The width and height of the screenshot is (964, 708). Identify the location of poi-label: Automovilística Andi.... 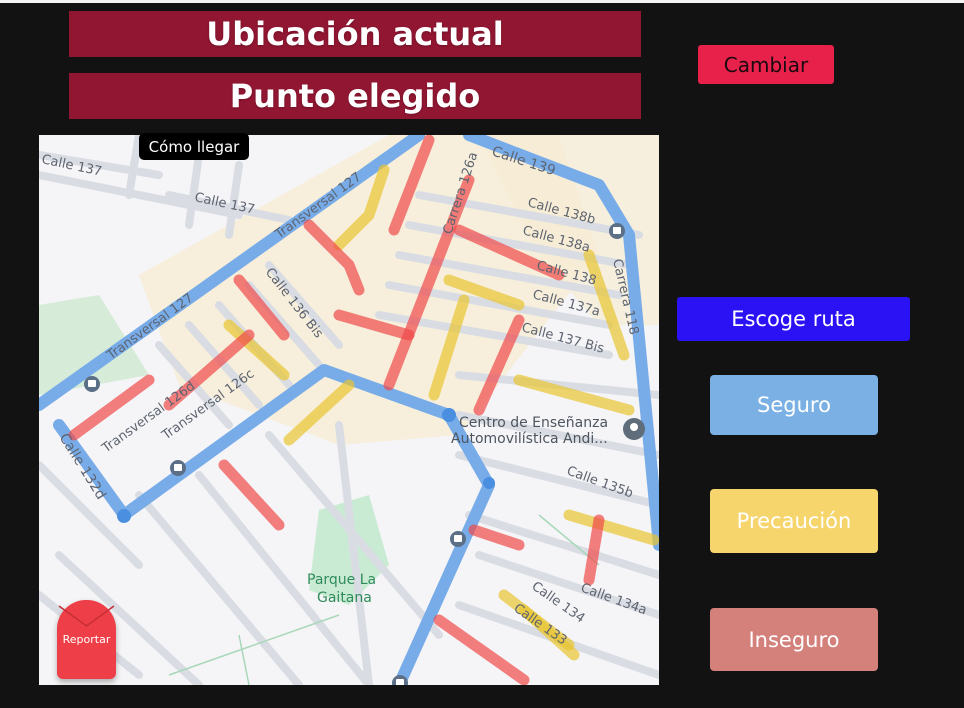
(529, 439).